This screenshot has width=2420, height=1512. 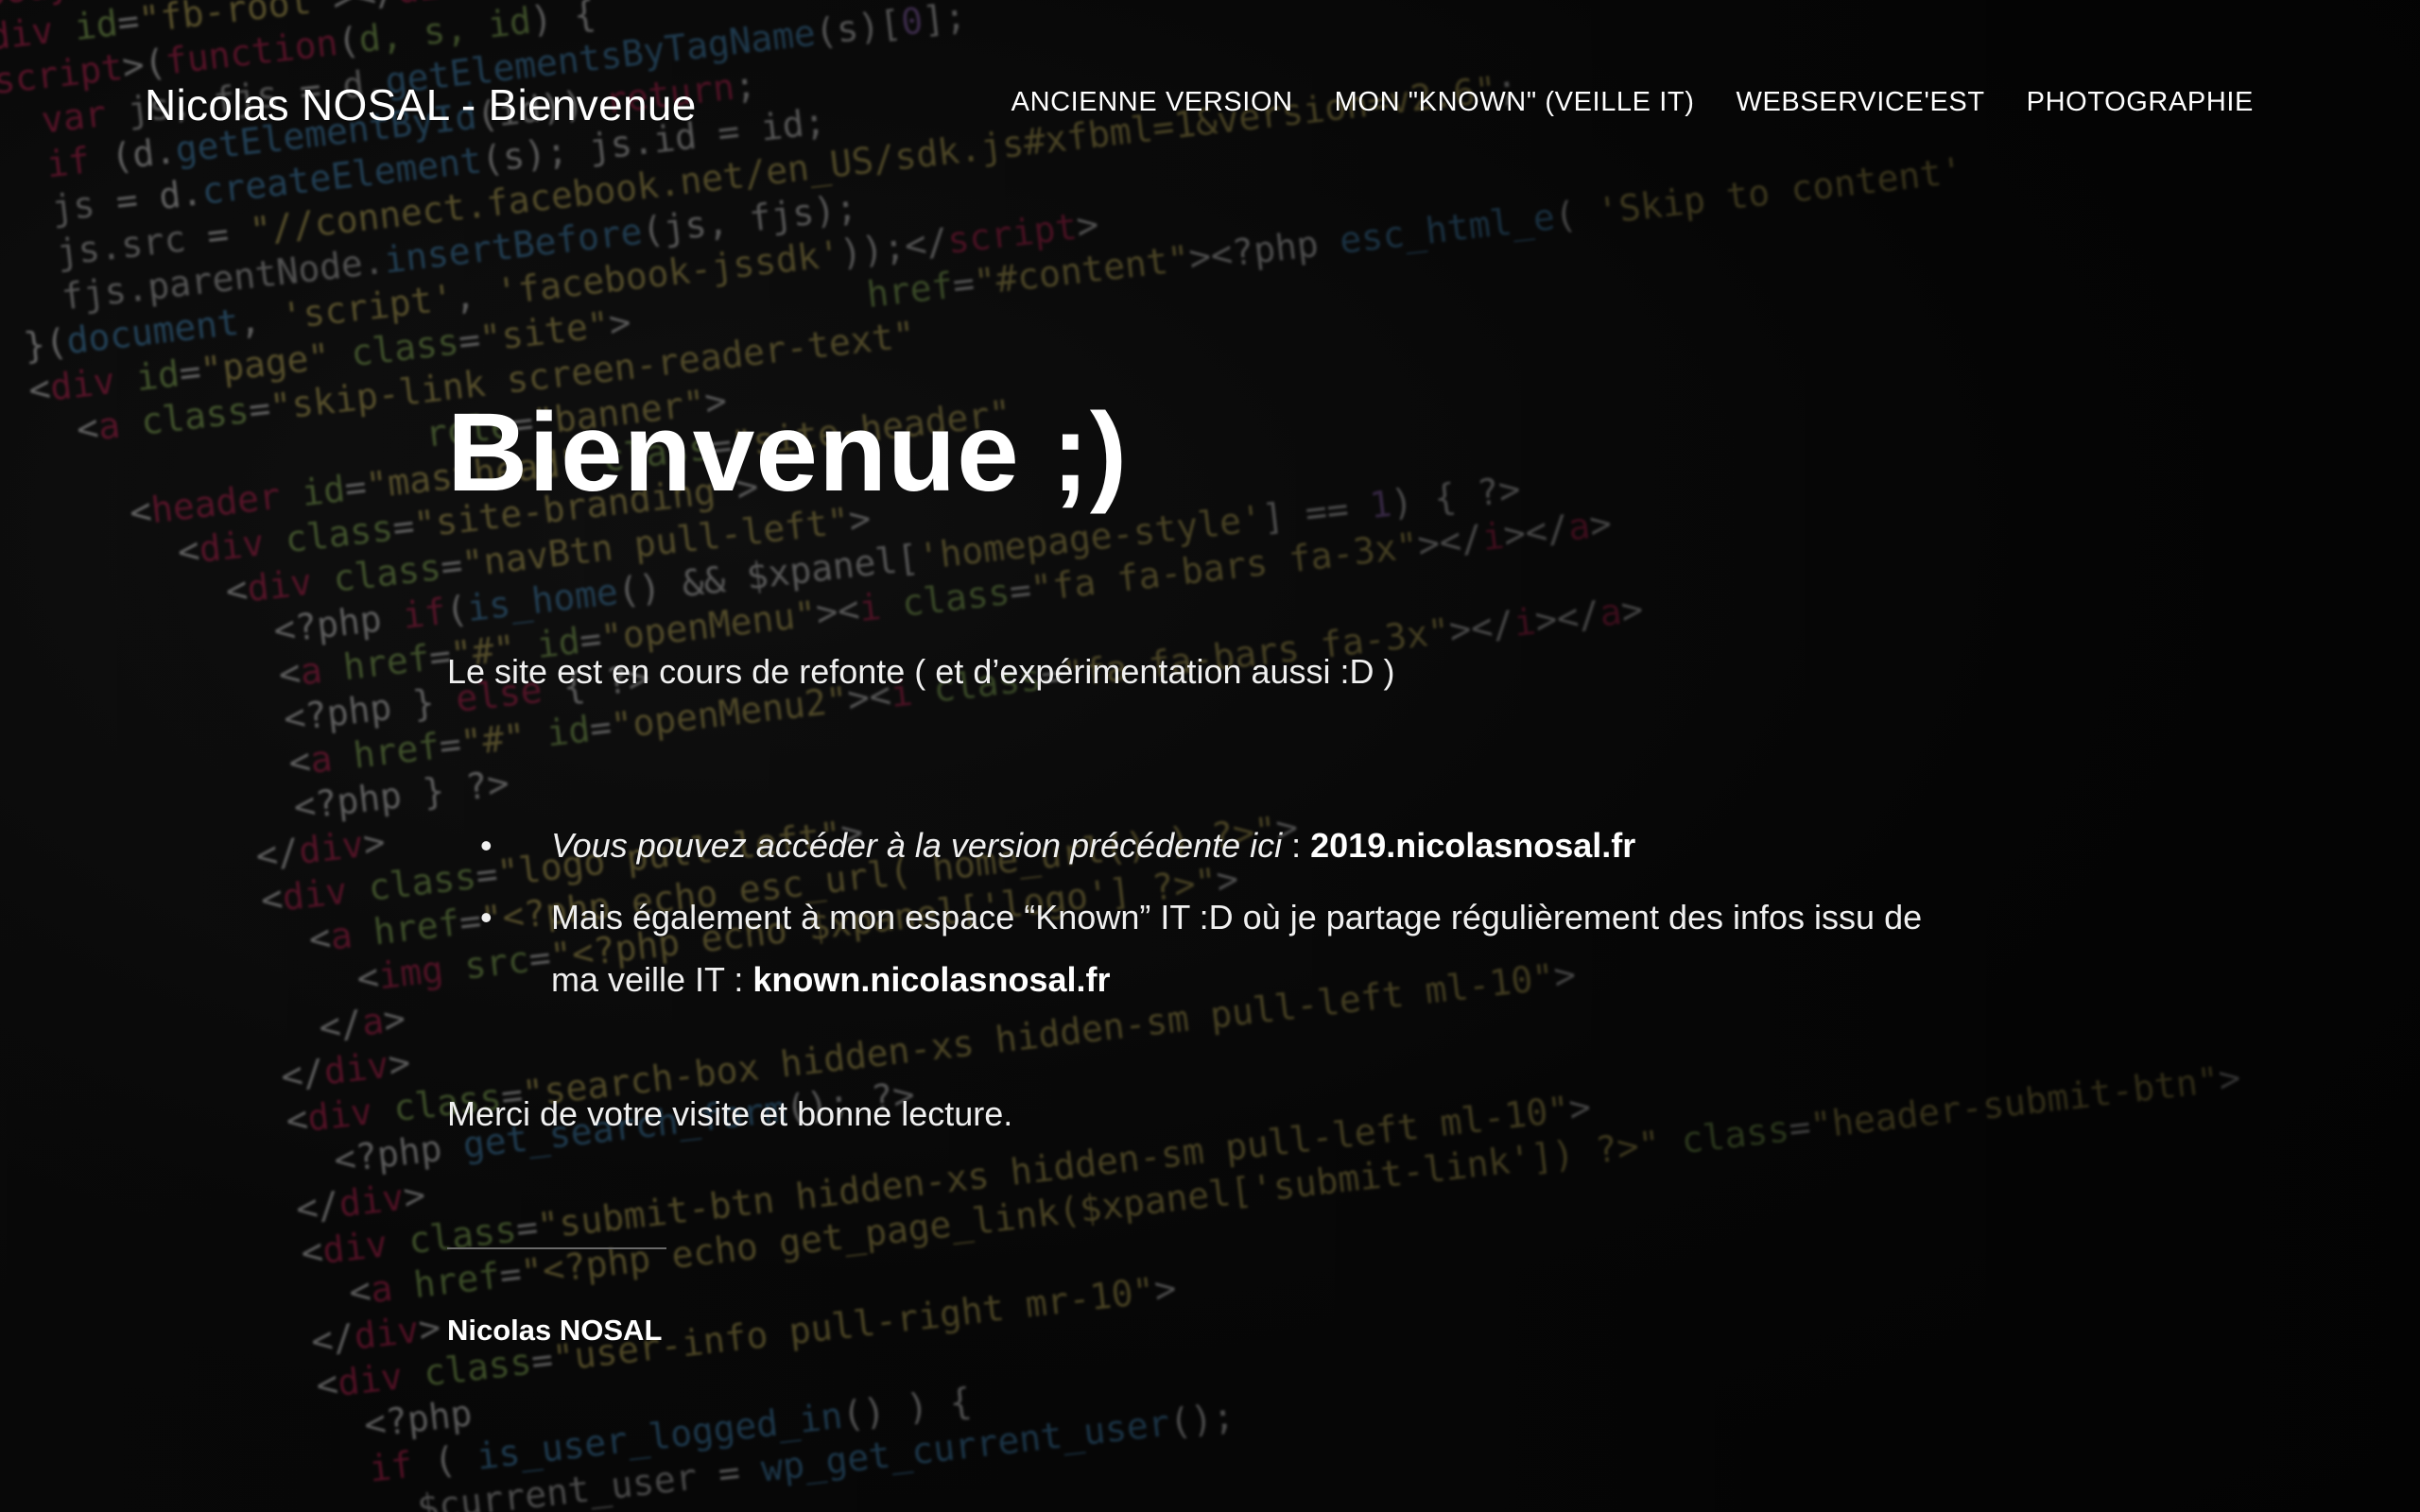 What do you see at coordinates (1515, 102) in the screenshot?
I see `nav-item-known-veille-it: MON "KNOWN" (VEILLE IT)` at bounding box center [1515, 102].